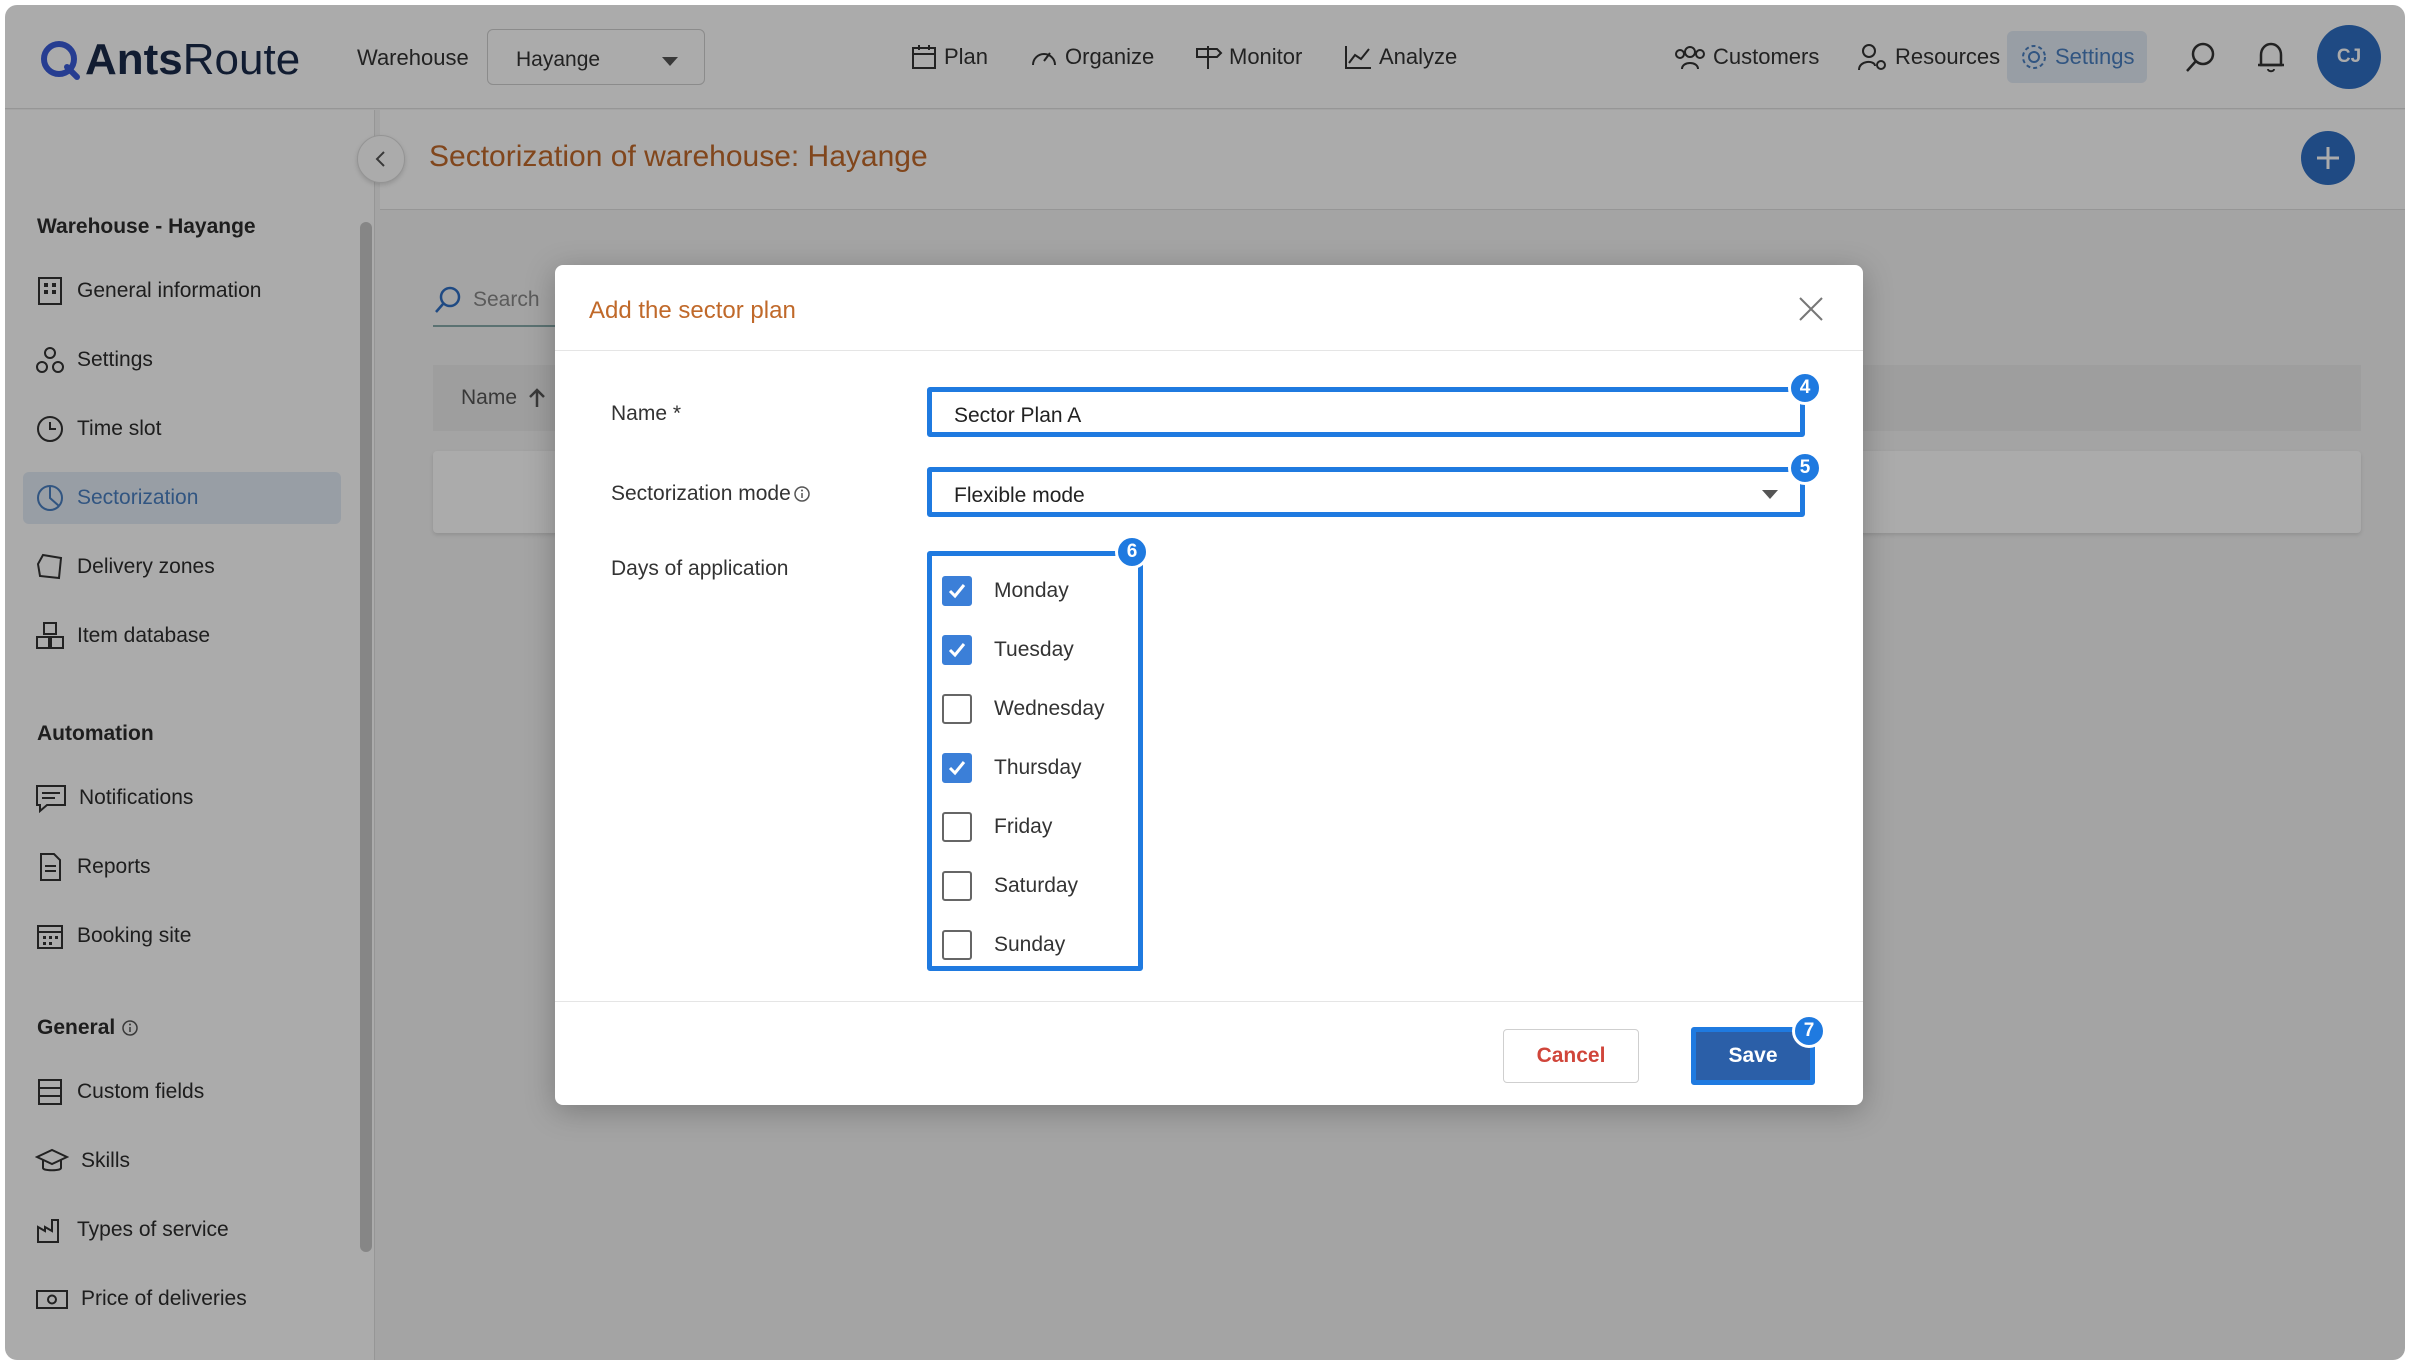  What do you see at coordinates (1038, 767) in the screenshot?
I see `day-label: Thursday` at bounding box center [1038, 767].